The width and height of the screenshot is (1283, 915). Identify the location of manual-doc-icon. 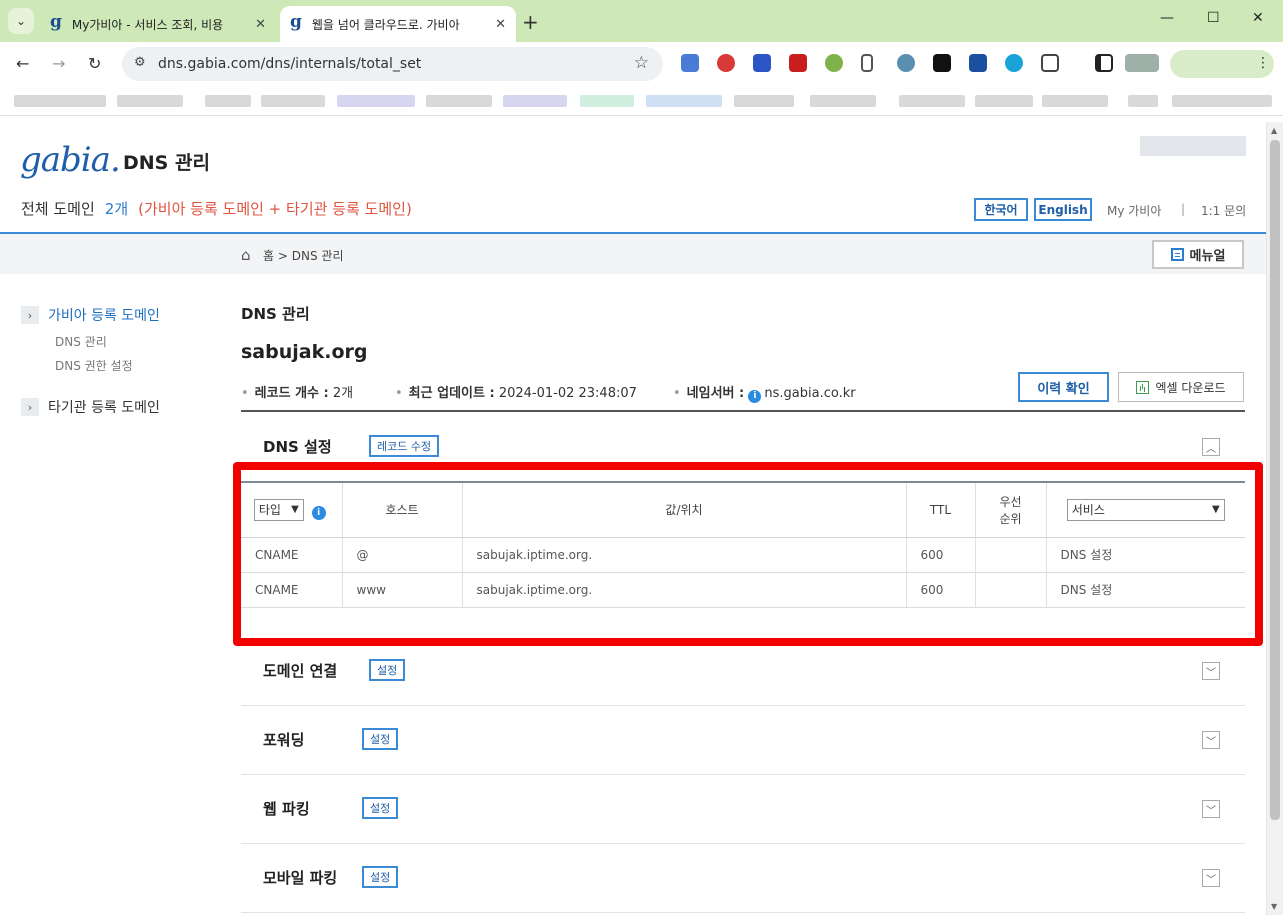
(1177, 254).